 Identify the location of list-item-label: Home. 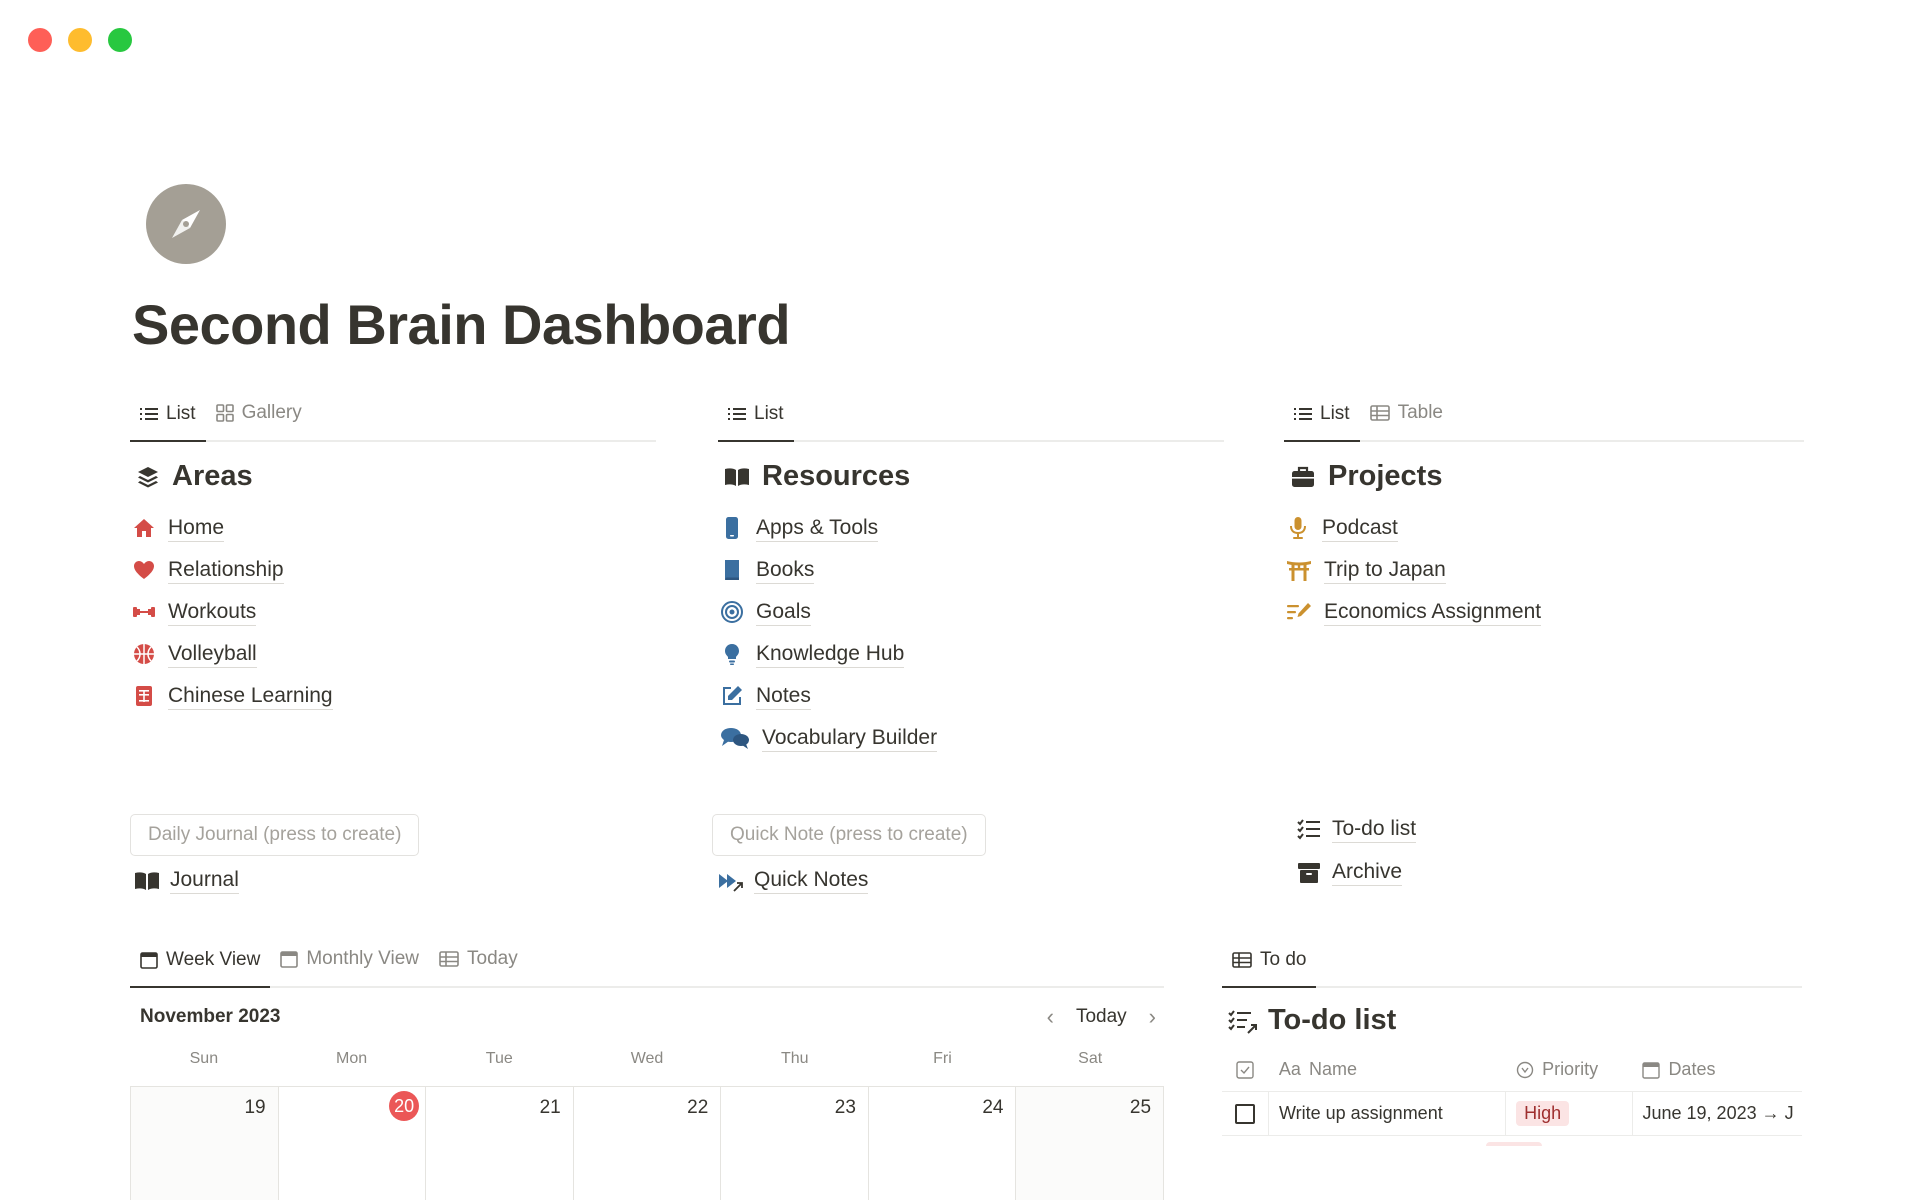
(196, 528).